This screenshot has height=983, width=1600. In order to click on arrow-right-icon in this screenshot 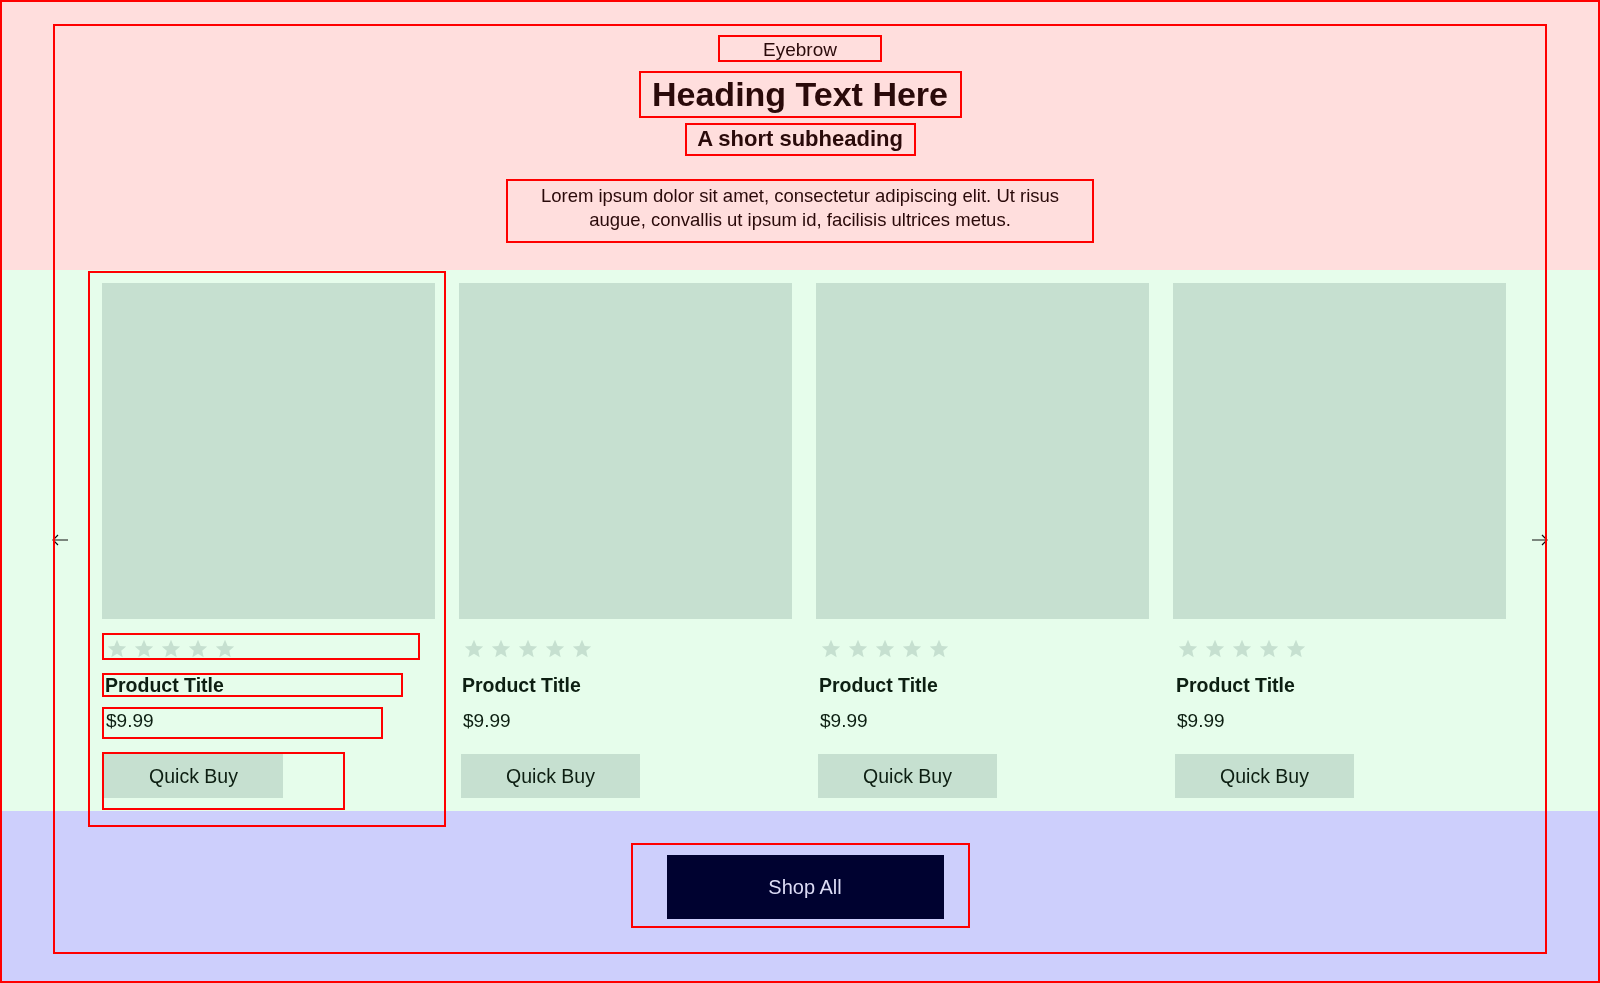, I will do `click(1540, 540)`.